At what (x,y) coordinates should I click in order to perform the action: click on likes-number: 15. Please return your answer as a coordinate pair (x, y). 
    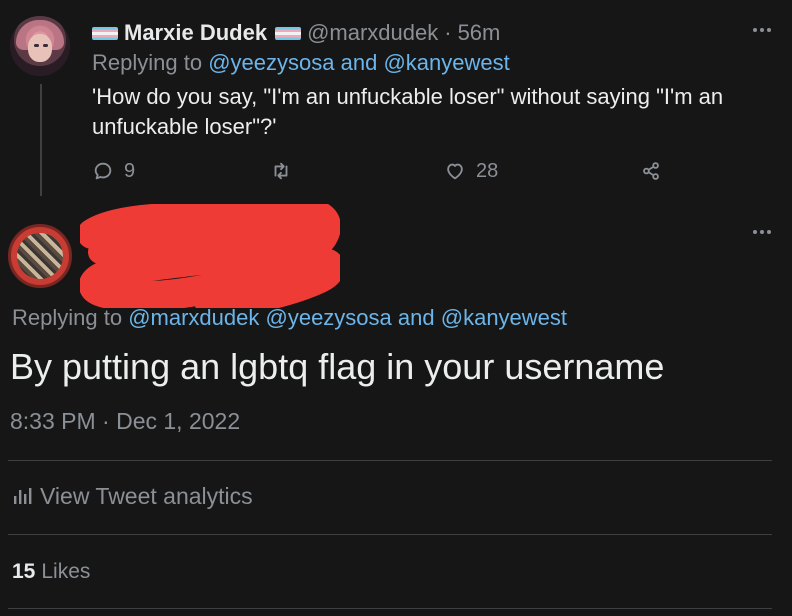
    Looking at the image, I should click on (24, 571).